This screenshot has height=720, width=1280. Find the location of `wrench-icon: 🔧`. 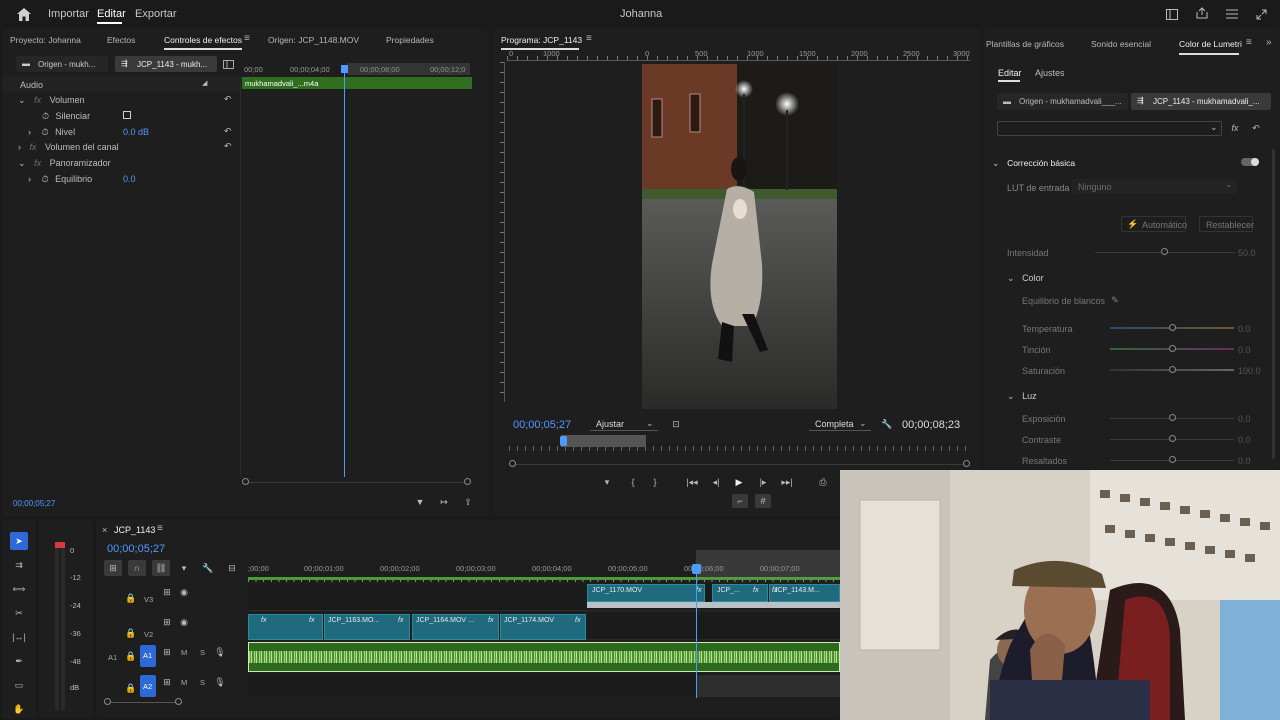

wrench-icon: 🔧 is located at coordinates (208, 568).